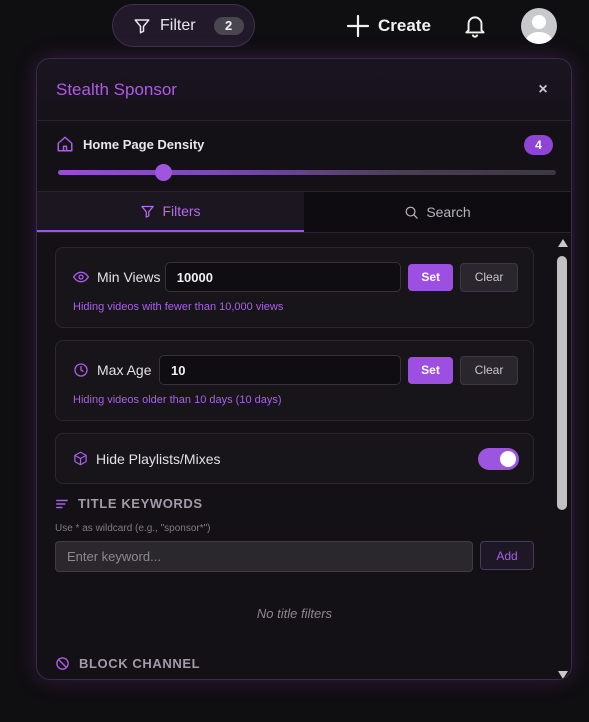 The image size is (589, 722). Describe the element at coordinates (562, 383) in the screenshot. I see `scroll-thumb` at that location.